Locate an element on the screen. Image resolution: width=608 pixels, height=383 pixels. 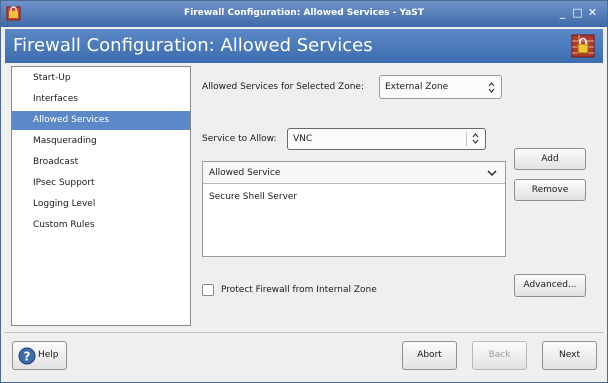
next-button: Next is located at coordinates (569, 355).